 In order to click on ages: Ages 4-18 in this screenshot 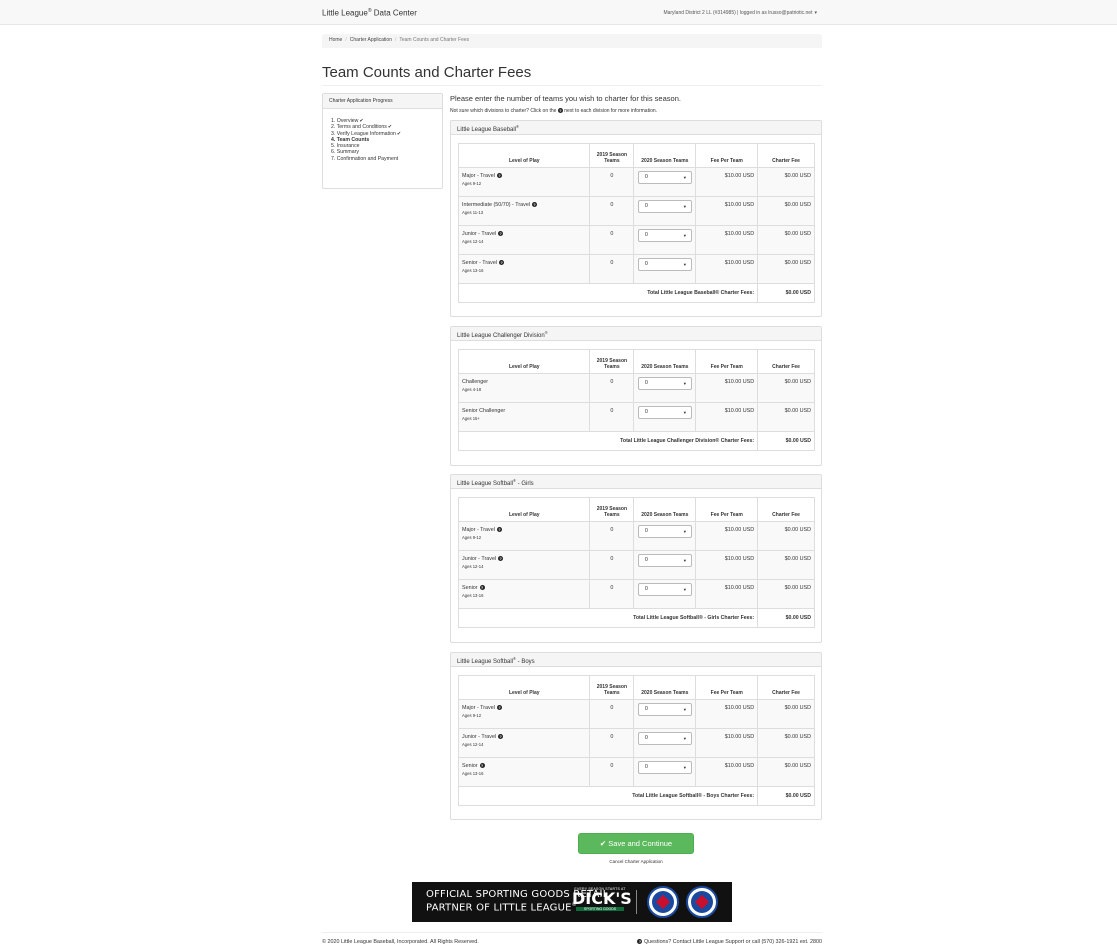, I will do `click(472, 389)`.